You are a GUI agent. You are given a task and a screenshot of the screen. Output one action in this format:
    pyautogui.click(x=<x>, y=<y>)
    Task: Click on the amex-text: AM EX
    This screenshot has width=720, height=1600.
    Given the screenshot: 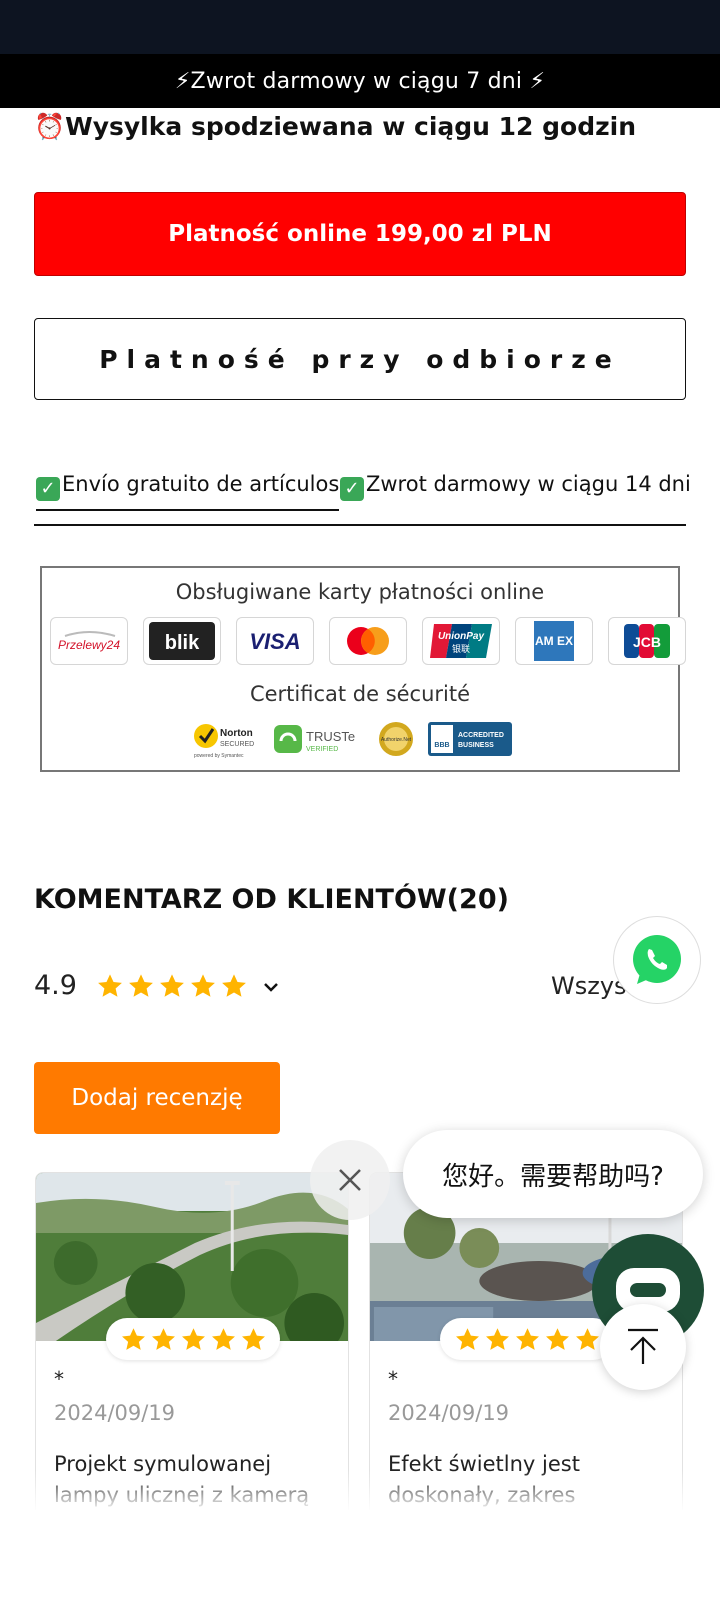 What is the action you would take?
    pyautogui.click(x=554, y=641)
    